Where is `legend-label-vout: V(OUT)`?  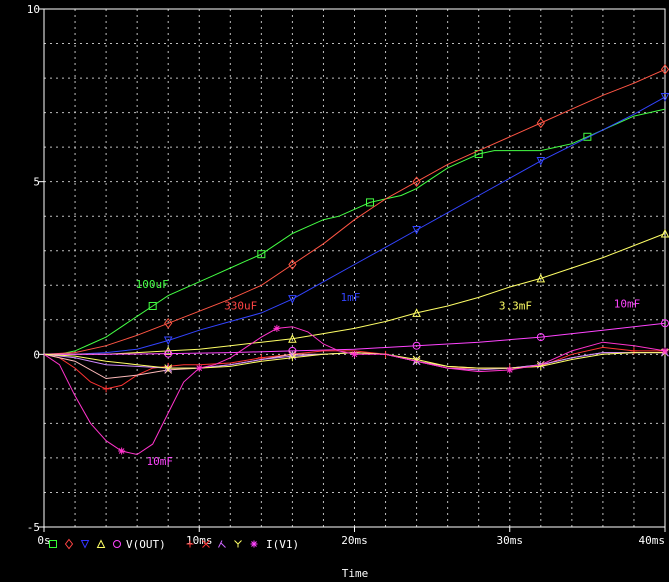
legend-label-vout: V(OUT) is located at coordinates (146, 544).